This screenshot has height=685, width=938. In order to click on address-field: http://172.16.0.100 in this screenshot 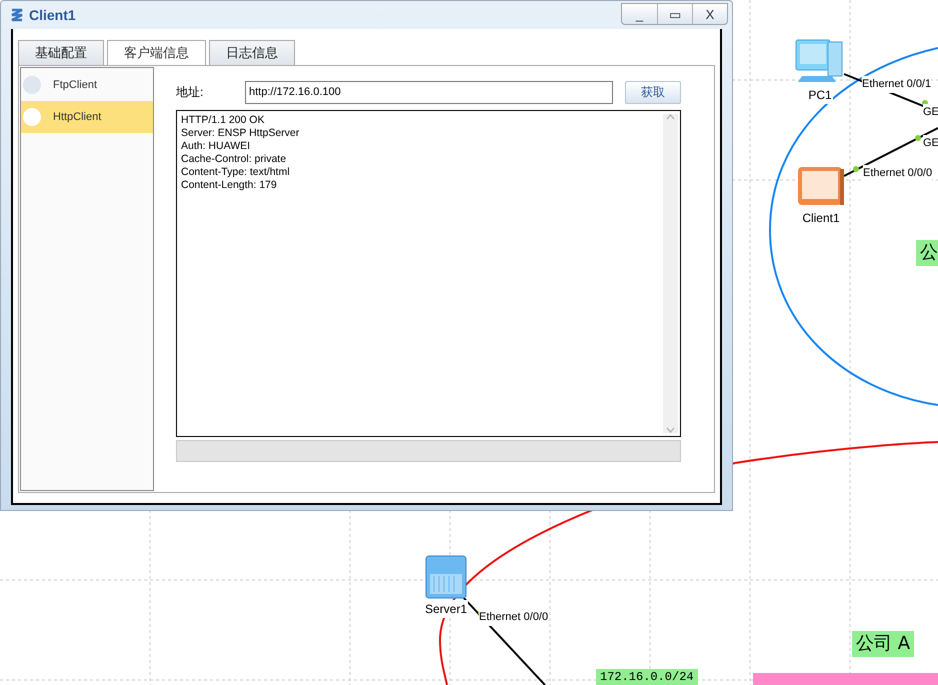, I will do `click(429, 92)`.